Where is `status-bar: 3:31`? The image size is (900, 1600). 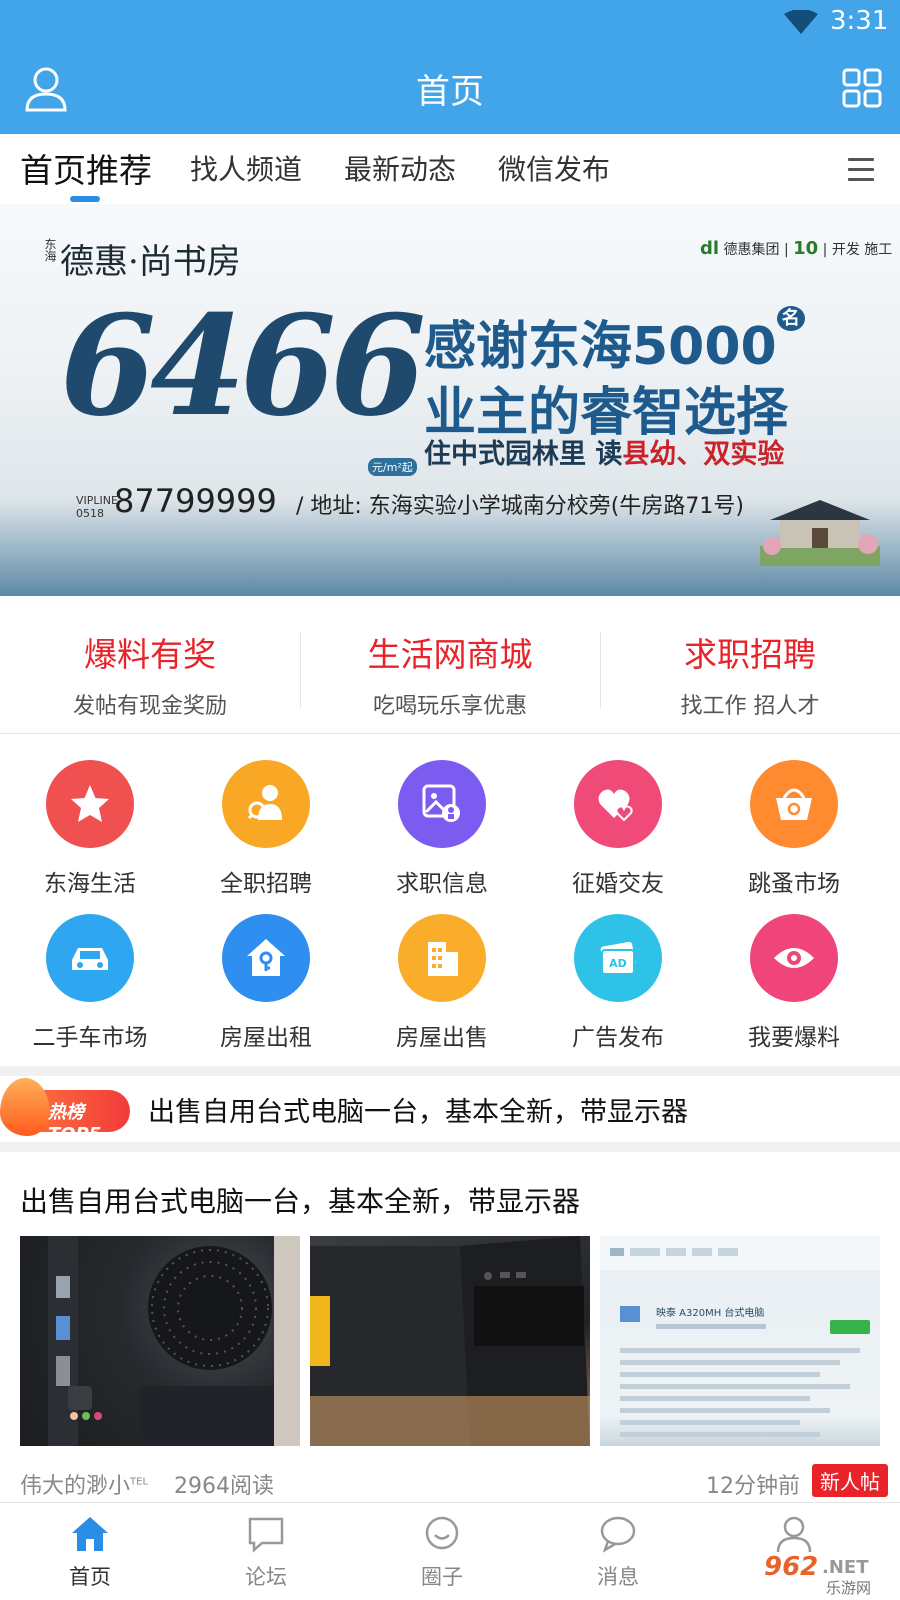 status-bar: 3:31 is located at coordinates (450, 22).